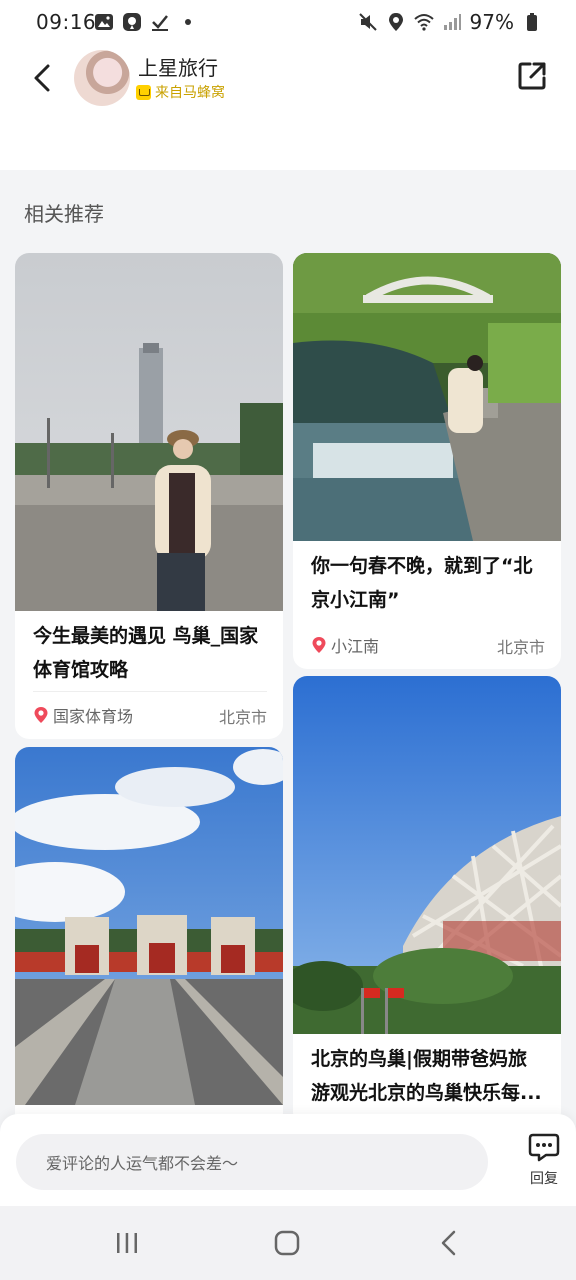 Image resolution: width=576 pixels, height=1280 pixels. Describe the element at coordinates (188, 22) in the screenshot. I see `dot-icon` at that location.